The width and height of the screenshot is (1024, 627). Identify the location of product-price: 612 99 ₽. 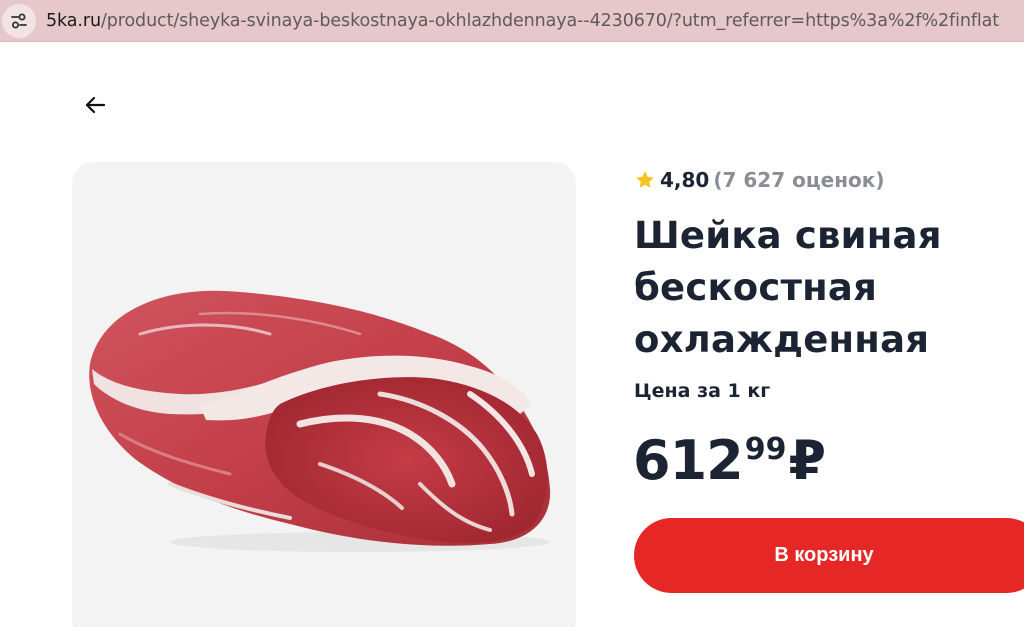
(729, 463).